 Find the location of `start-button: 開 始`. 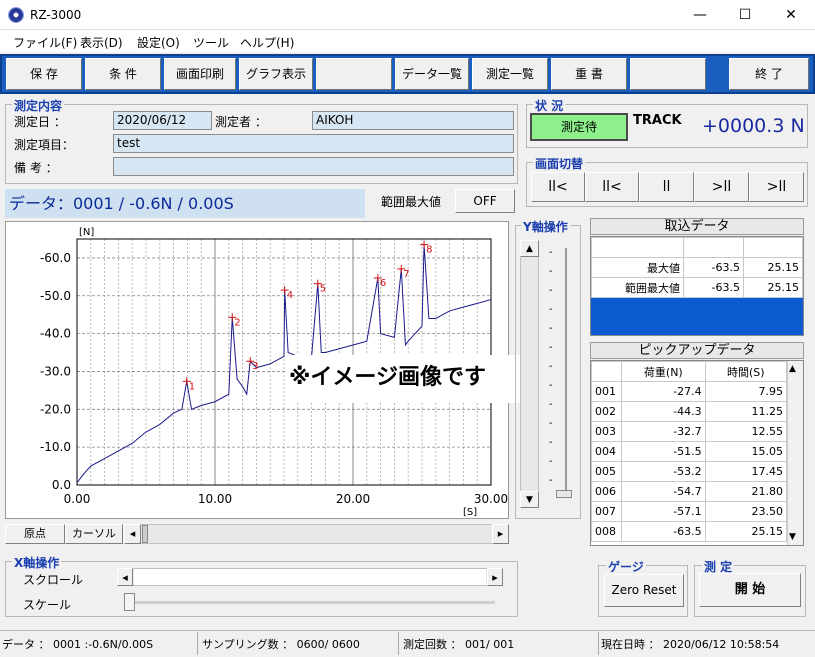

start-button: 開 始 is located at coordinates (750, 590).